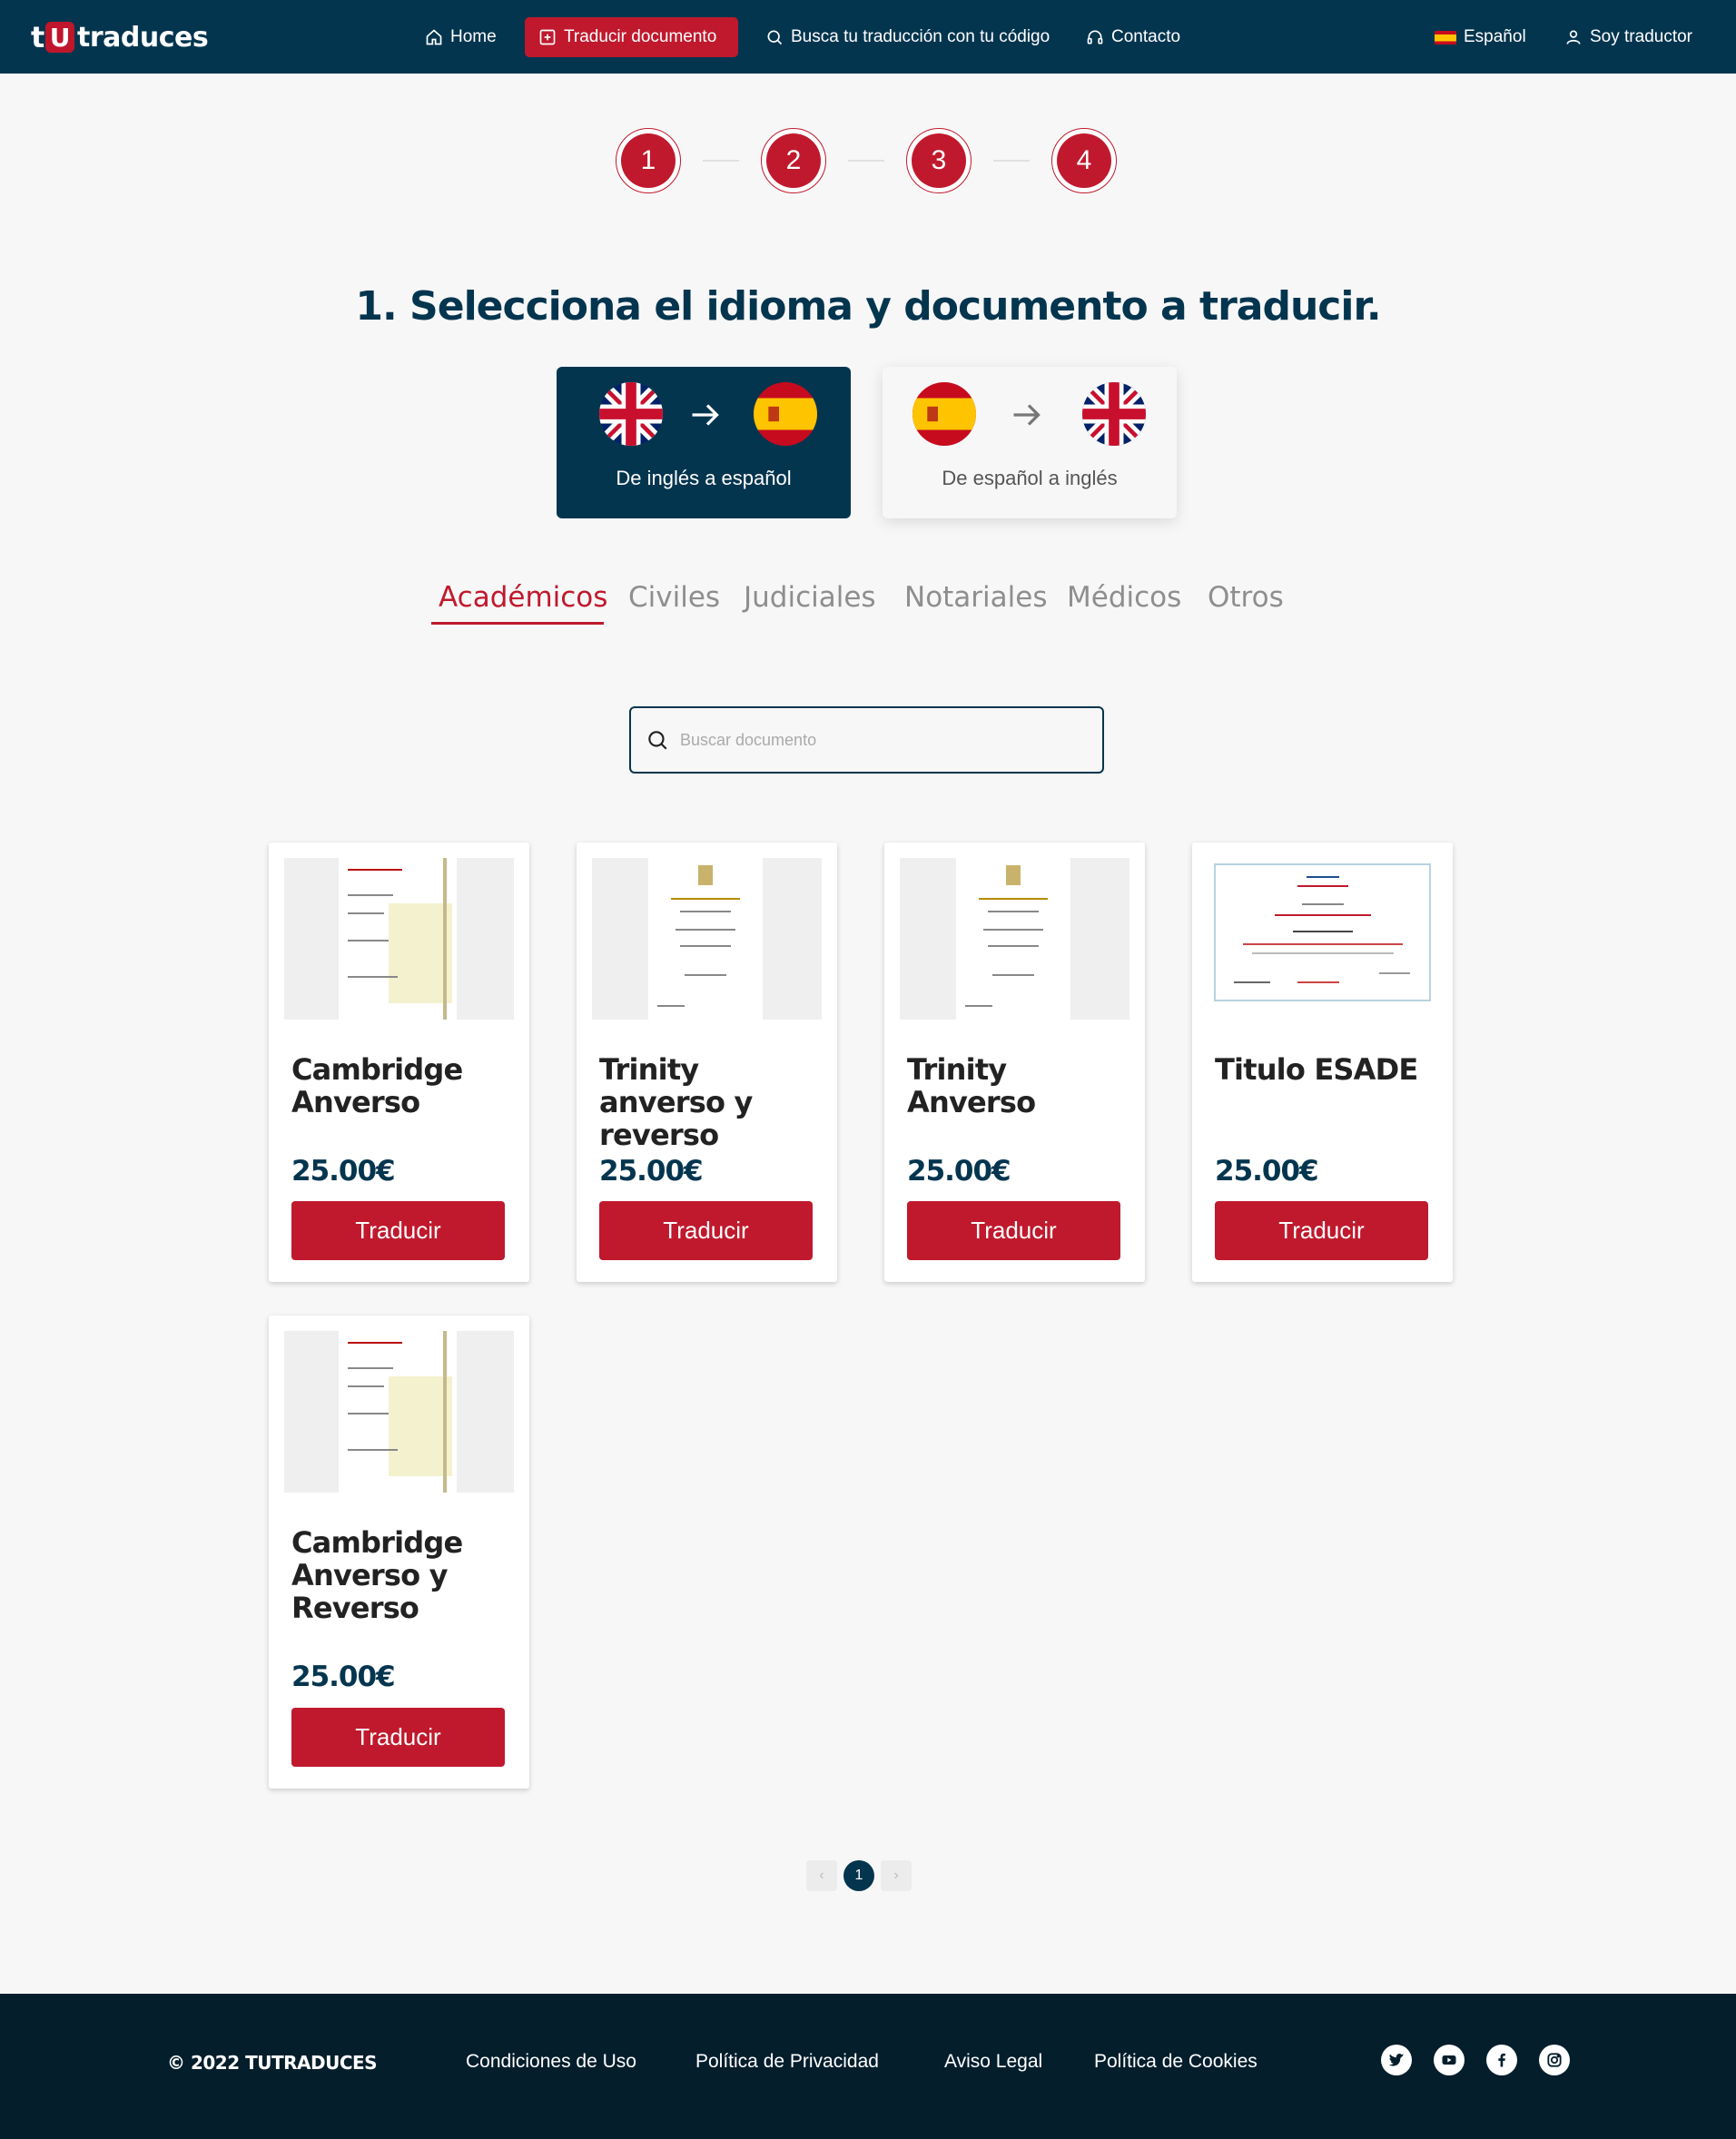 The image size is (1736, 2139). I want to click on pagination-prev-button: ‹, so click(821, 1875).